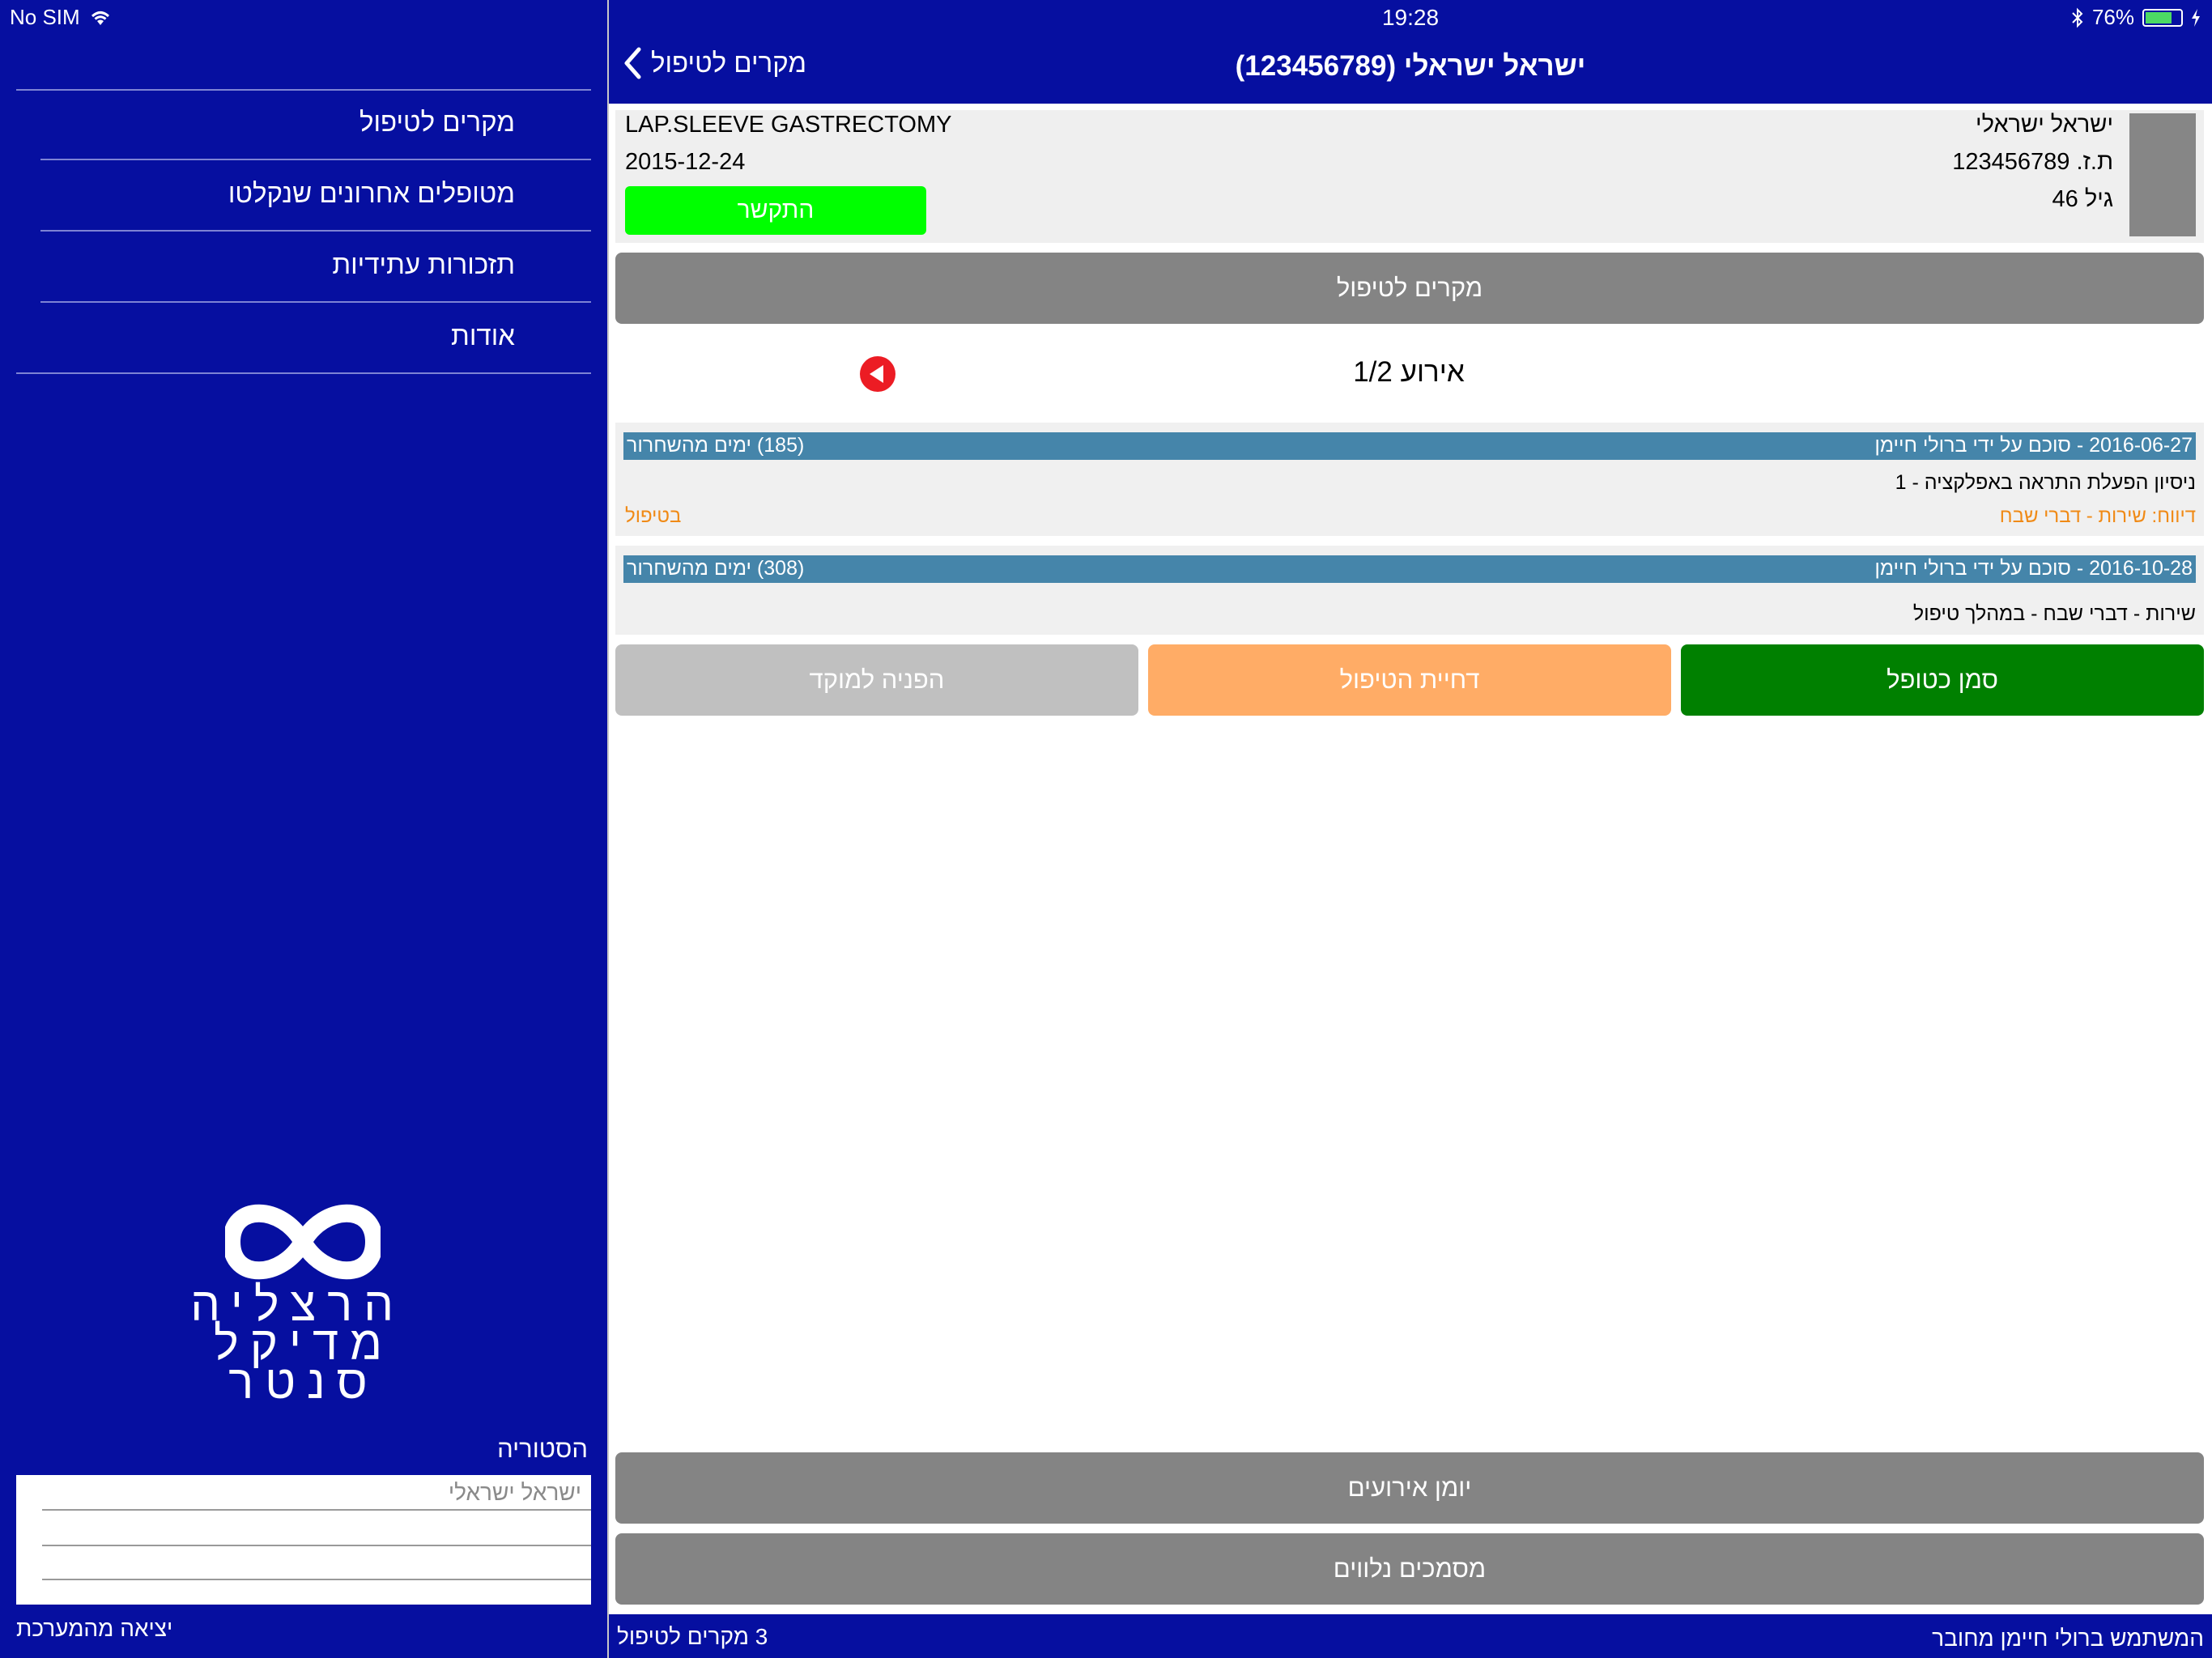 The image size is (2212, 1658). Describe the element at coordinates (303, 1382) in the screenshot. I see `logo-line: סנטר` at that location.